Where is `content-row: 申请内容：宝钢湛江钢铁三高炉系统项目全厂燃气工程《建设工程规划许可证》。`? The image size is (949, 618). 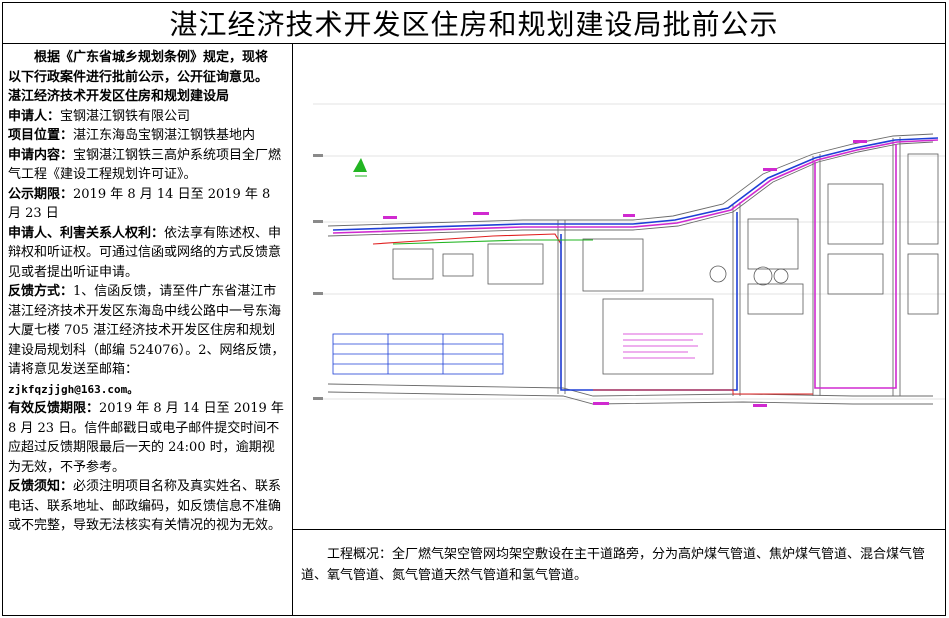
content-row: 申请内容：宝钢湛江钢铁三高炉系统项目全厂燃气工程《建设工程规划许可证》。 is located at coordinates (147, 165).